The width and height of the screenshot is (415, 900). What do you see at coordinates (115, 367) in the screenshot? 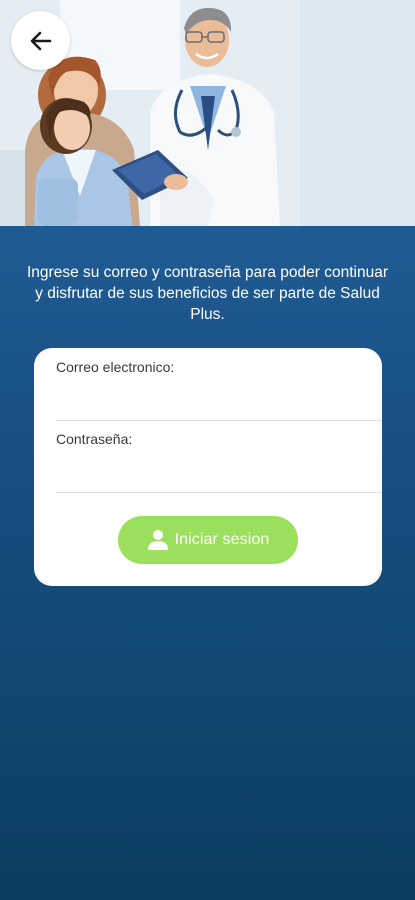
I see `email-label: Correo electronico:` at bounding box center [115, 367].